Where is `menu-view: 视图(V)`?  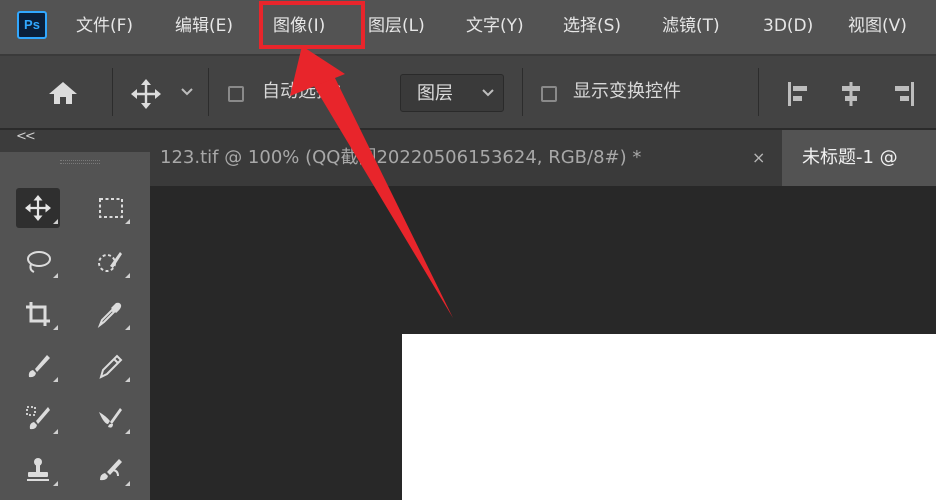 menu-view: 视图(V) is located at coordinates (877, 26).